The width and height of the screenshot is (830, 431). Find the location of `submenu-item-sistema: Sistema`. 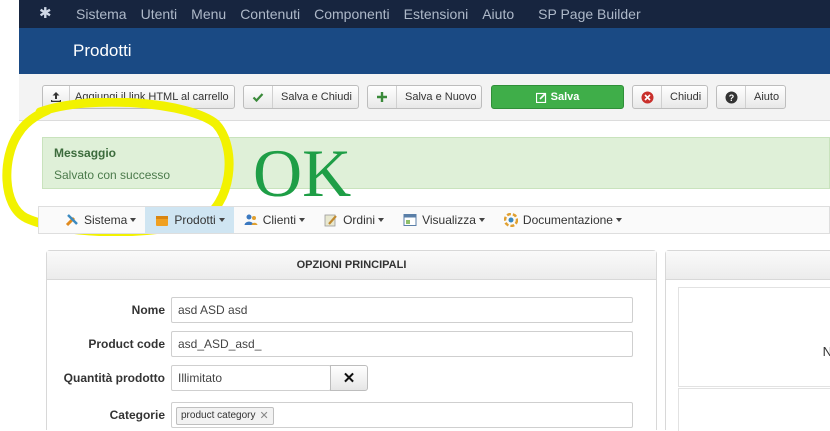

submenu-item-sistema: Sistema is located at coordinates (92, 220).